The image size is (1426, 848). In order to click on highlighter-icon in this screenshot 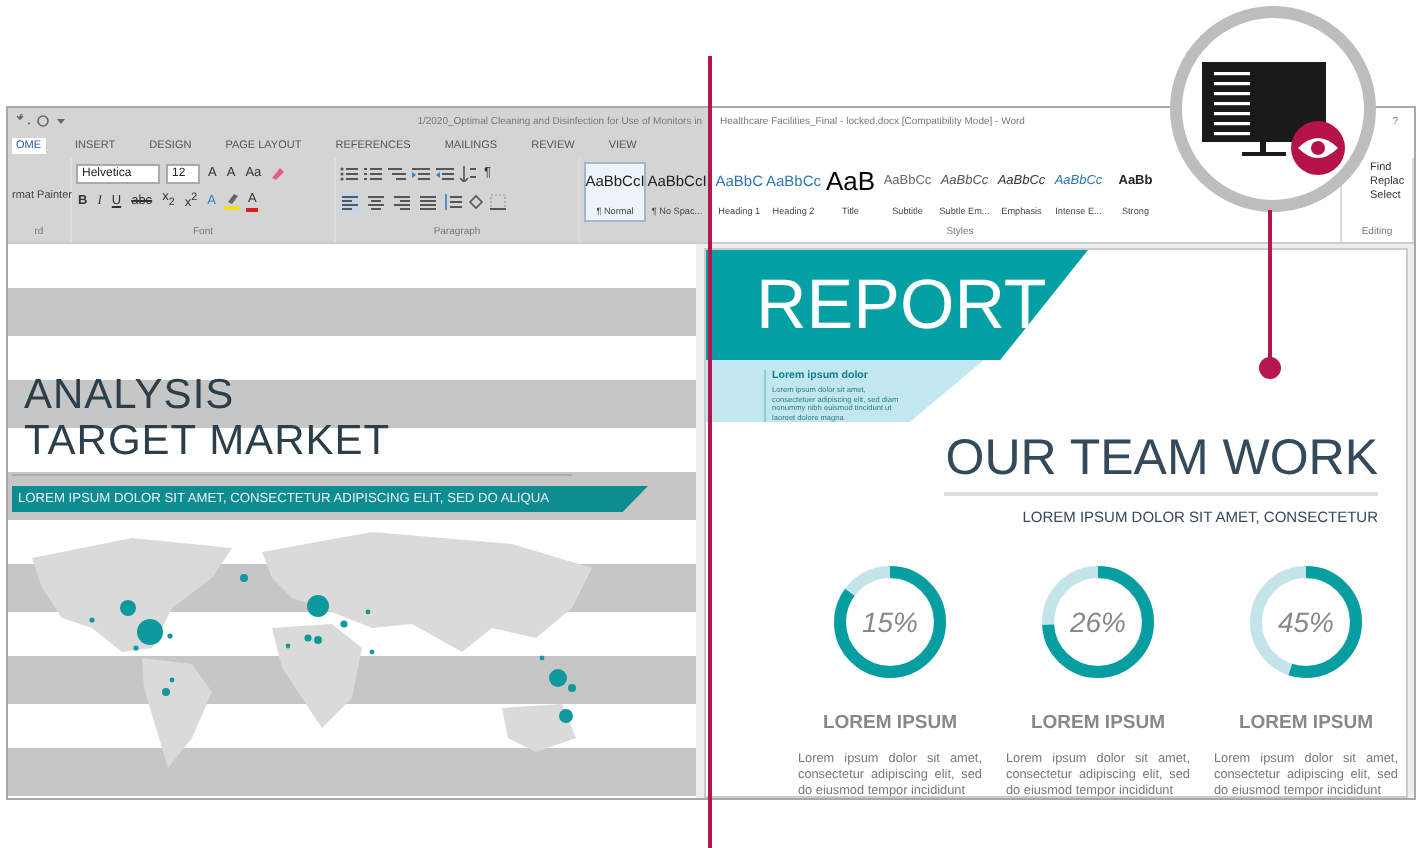, I will do `click(231, 201)`.